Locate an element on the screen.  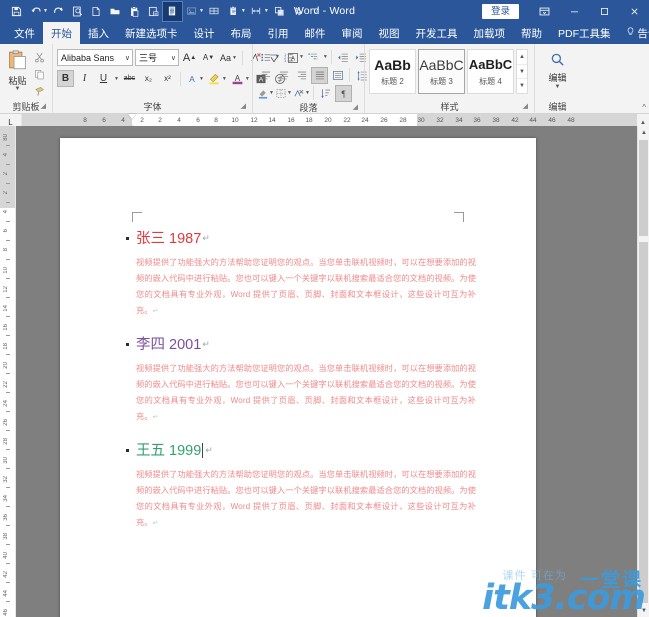
tab-view: 视图 is located at coordinates (389, 33).